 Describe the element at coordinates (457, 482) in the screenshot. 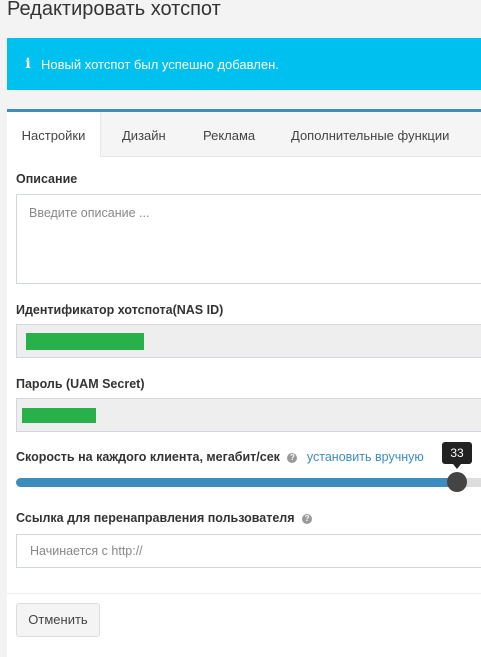

I see `slider-handle` at that location.